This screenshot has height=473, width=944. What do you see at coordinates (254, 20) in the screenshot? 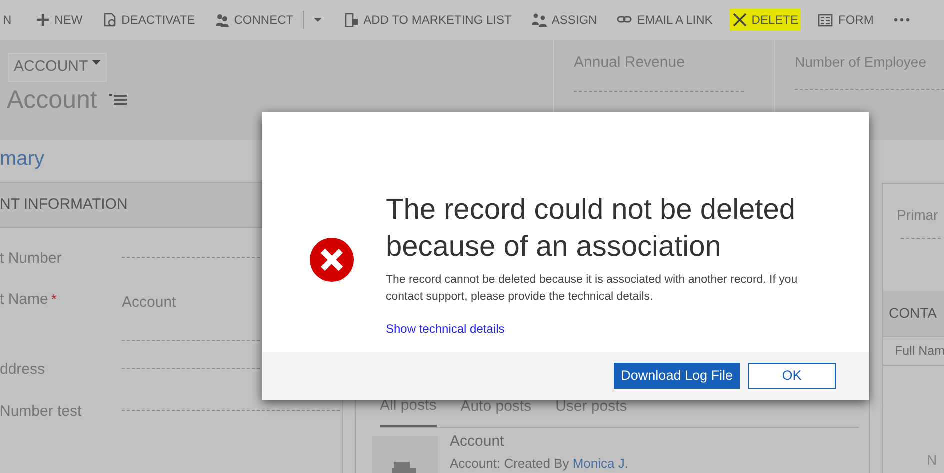
I see `toolbar-button: CONNECT` at bounding box center [254, 20].